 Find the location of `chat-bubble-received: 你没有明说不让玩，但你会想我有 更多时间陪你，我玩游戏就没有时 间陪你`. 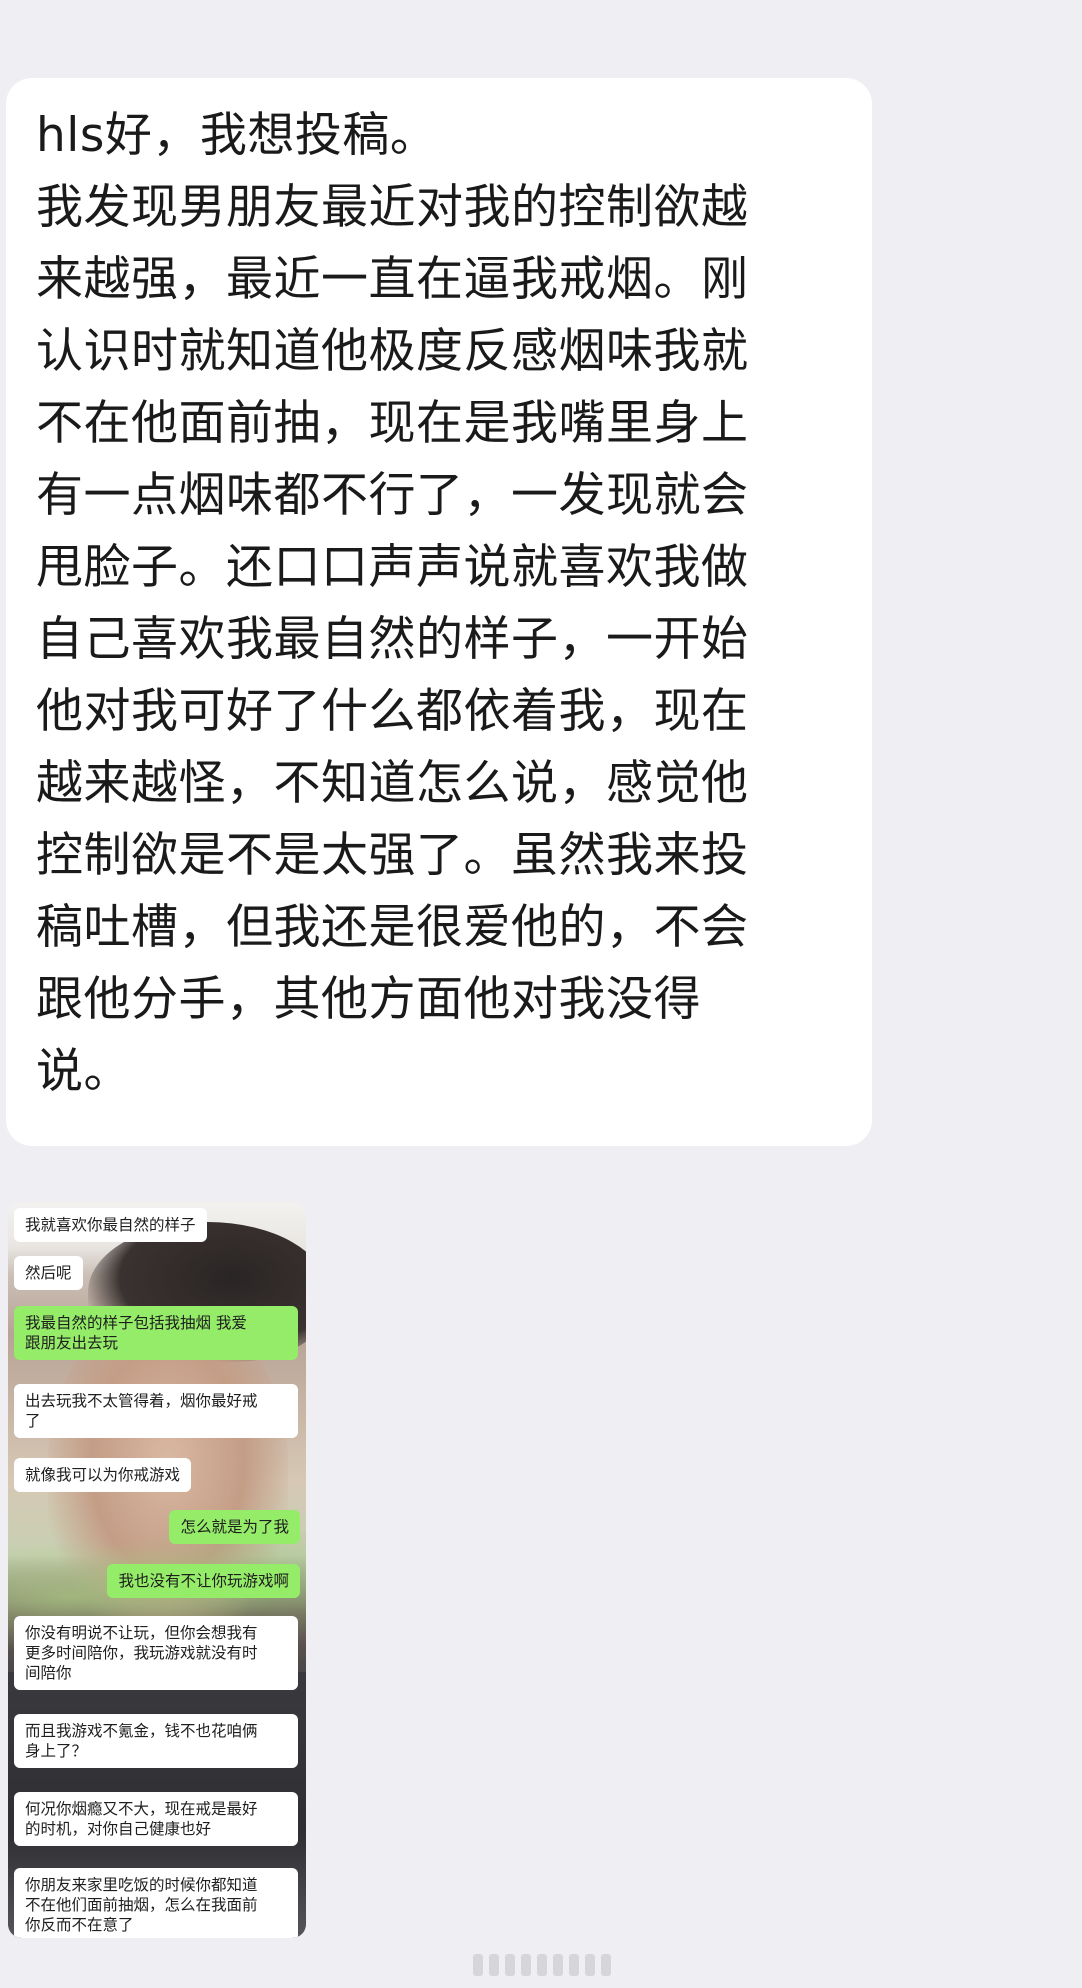

chat-bubble-received: 你没有明说不让玩，但你会想我有 更多时间陪你，我玩游戏就没有时 间陪你 is located at coordinates (156, 1653).